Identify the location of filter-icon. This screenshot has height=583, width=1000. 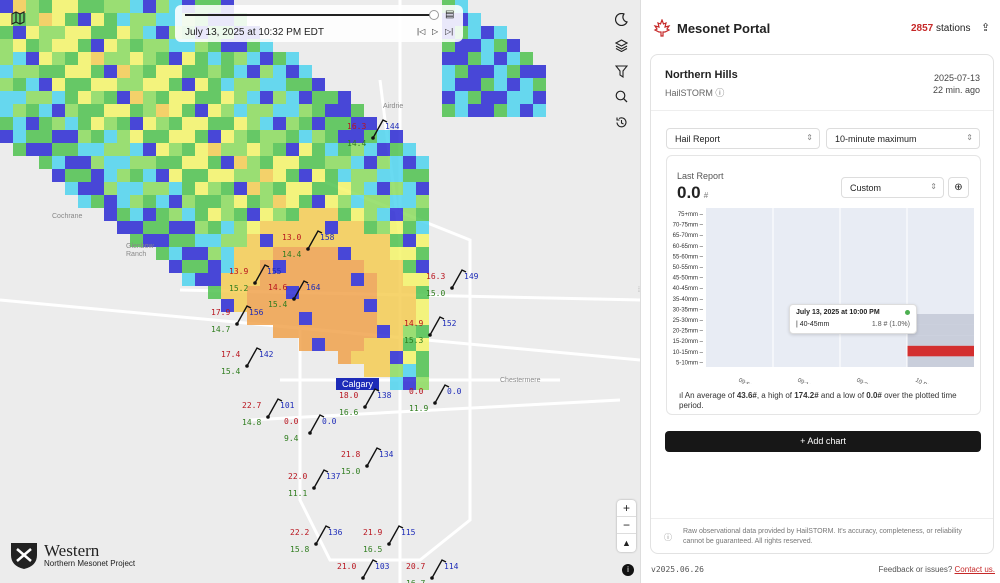
(621, 71).